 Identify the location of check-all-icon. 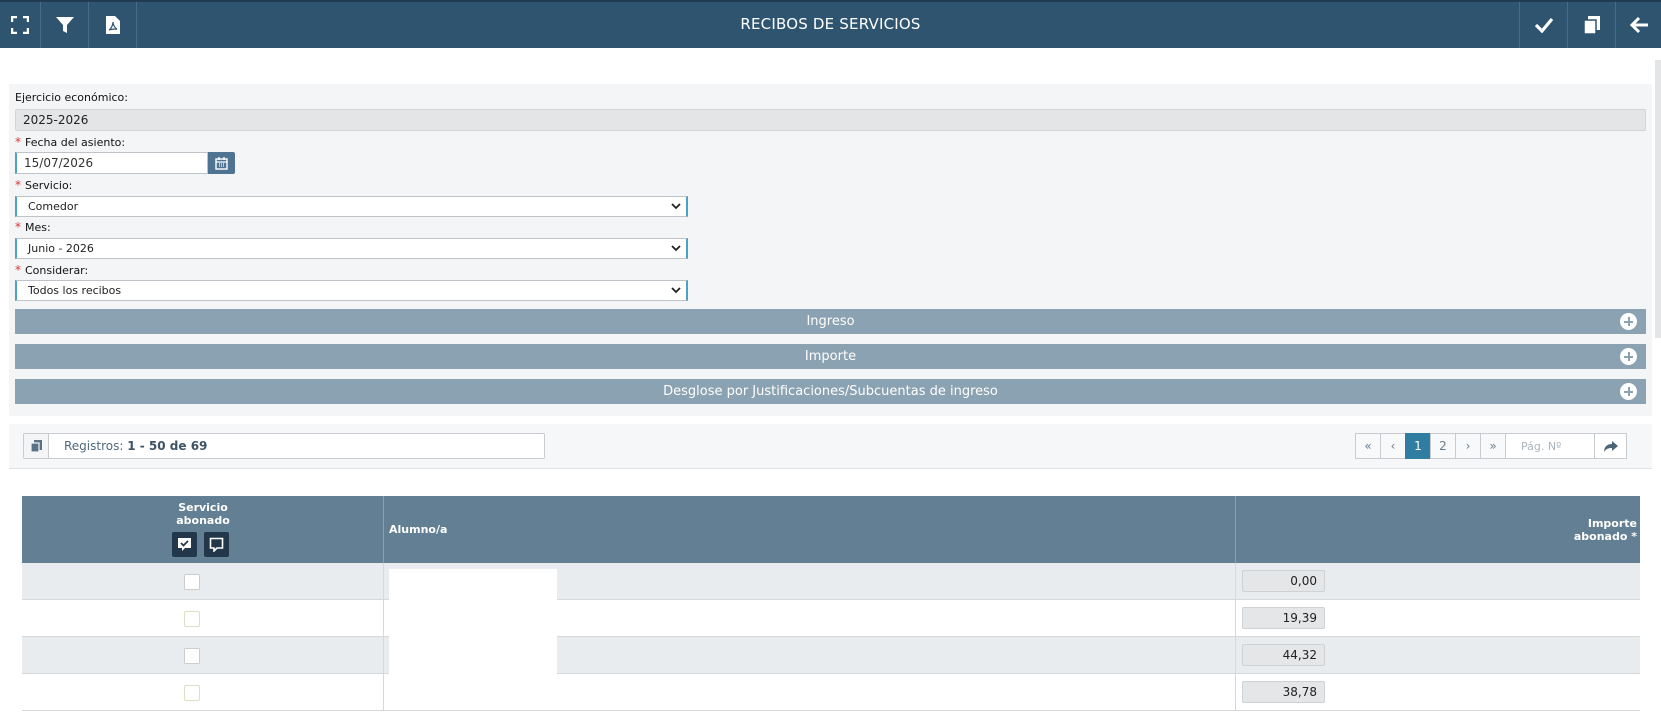
(184, 544).